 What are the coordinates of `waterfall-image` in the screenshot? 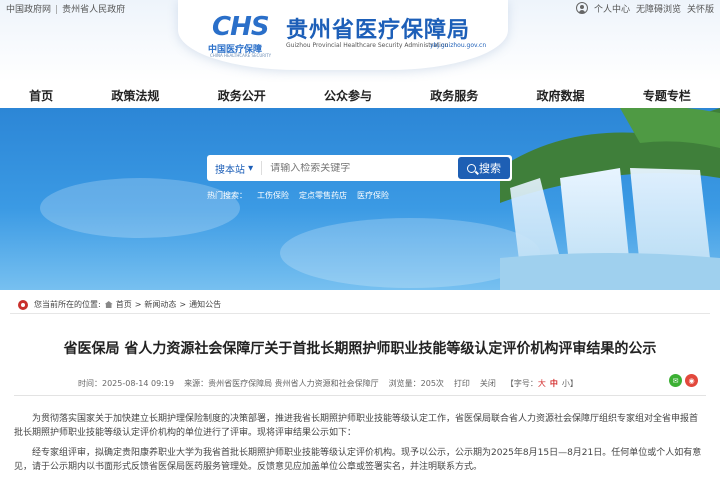 It's located at (610, 199).